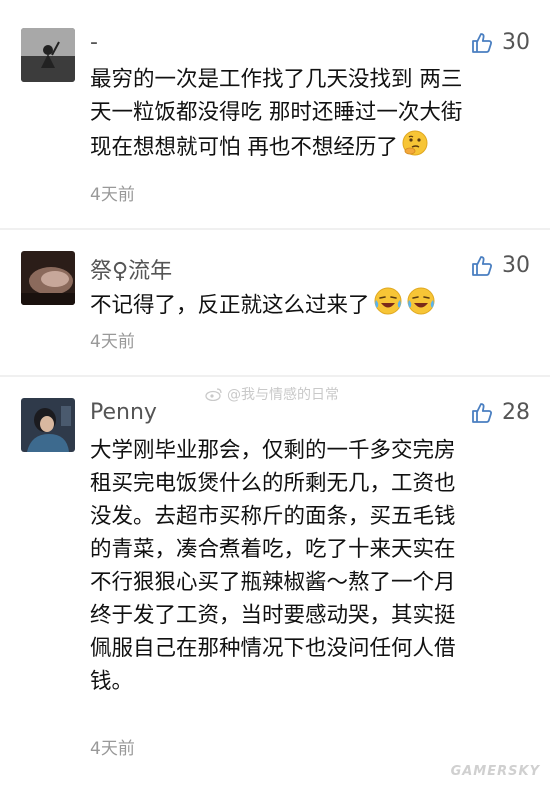  Describe the element at coordinates (273, 483) in the screenshot. I see `comment-line: 租买完电饭煲什么的所剩无几，工资也` at that location.